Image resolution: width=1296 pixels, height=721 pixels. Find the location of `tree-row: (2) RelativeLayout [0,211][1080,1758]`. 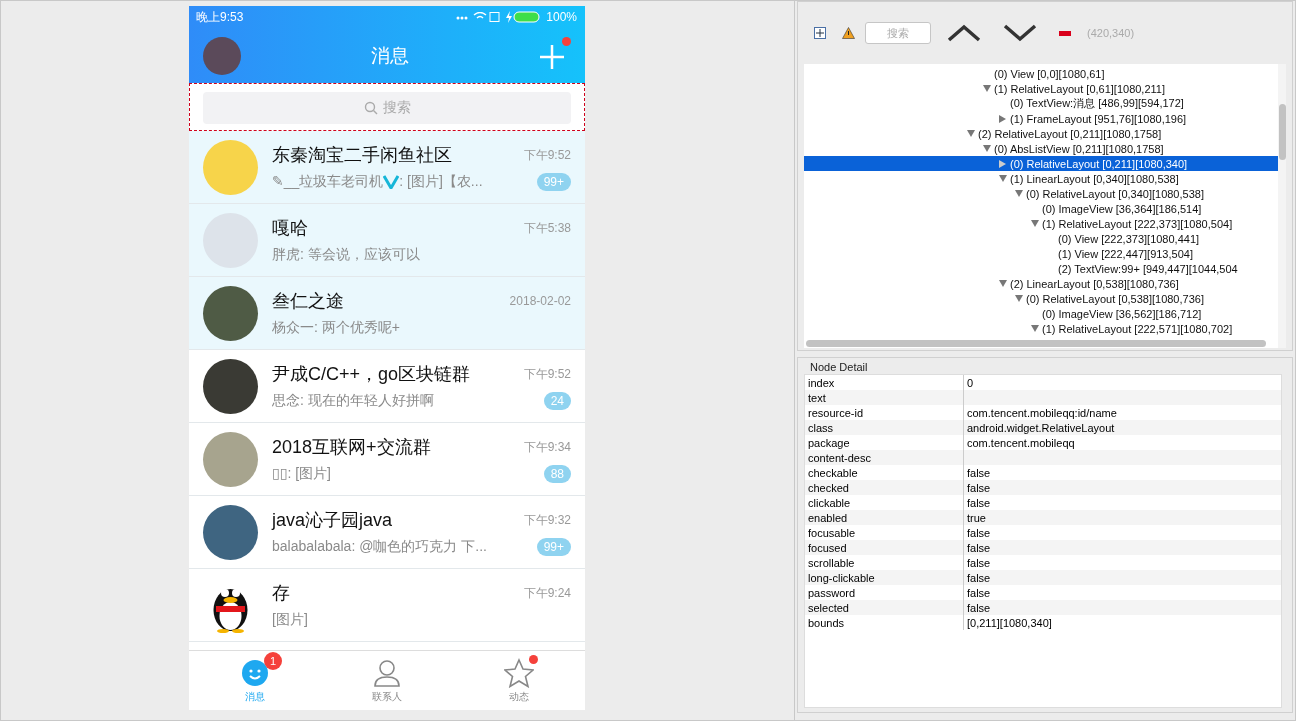

tree-row: (2) RelativeLayout [0,211][1080,1758] is located at coordinates (1041, 133).